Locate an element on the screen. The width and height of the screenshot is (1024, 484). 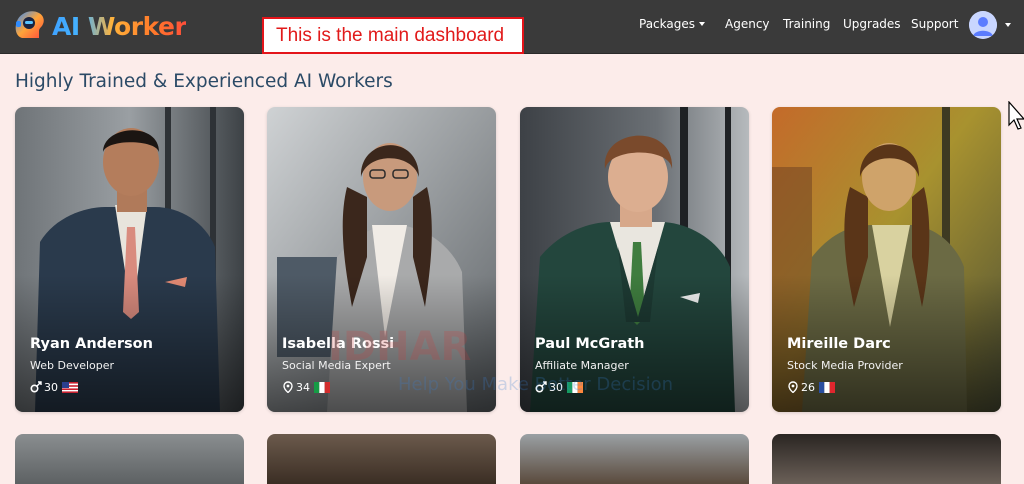
worker-role: Social Media Expert is located at coordinates (336, 365).